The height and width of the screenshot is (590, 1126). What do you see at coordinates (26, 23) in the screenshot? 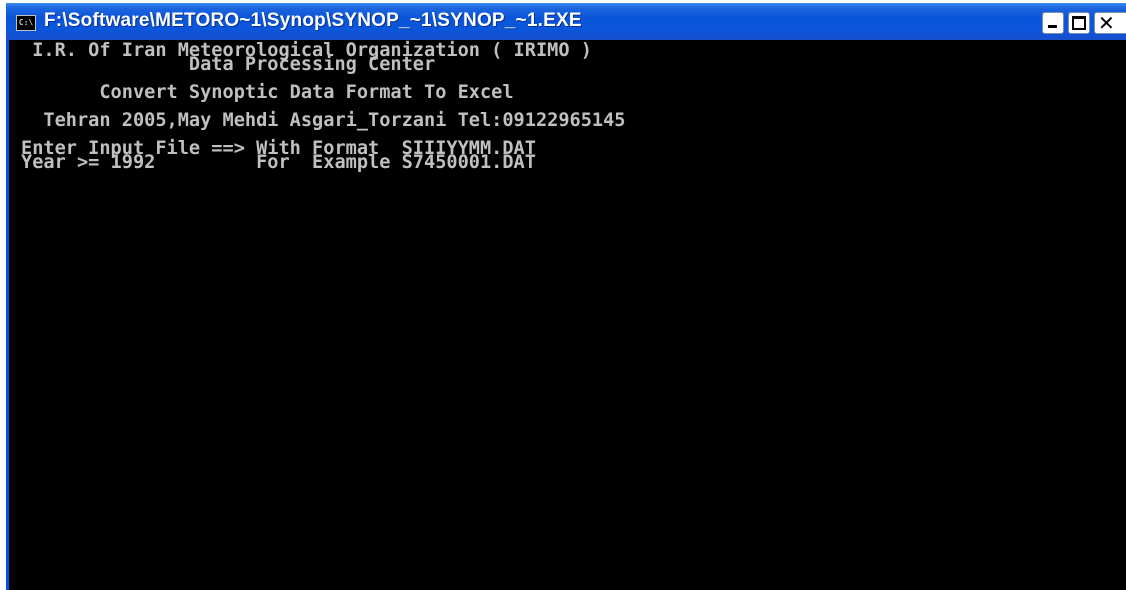
I see `console-icon: C:\` at bounding box center [26, 23].